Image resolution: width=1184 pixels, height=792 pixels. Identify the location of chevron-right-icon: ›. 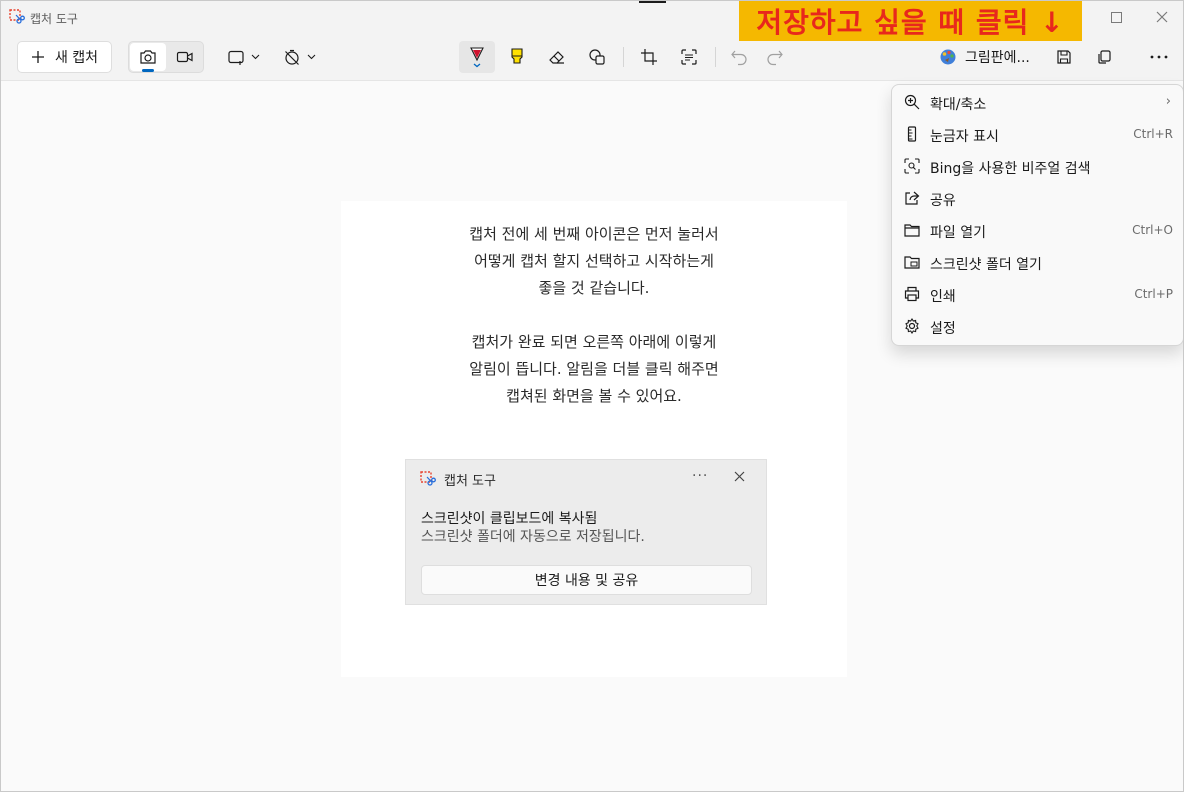
(1168, 101).